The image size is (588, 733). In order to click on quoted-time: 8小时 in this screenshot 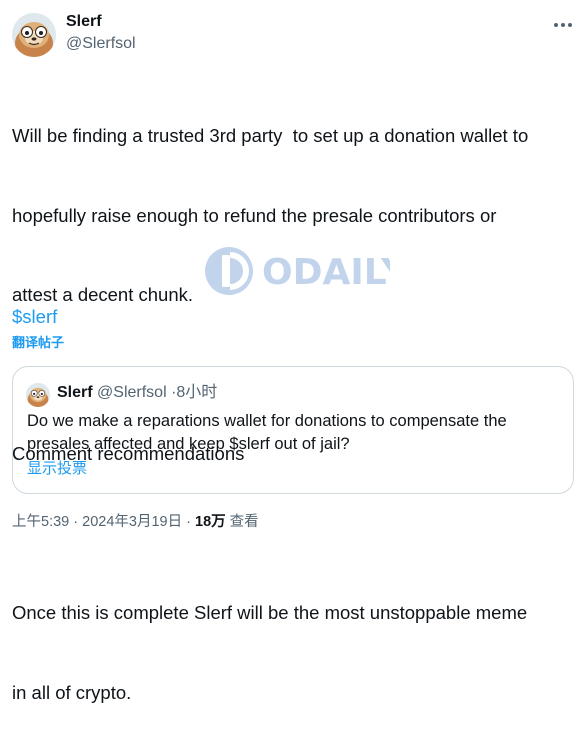, I will do `click(197, 392)`.